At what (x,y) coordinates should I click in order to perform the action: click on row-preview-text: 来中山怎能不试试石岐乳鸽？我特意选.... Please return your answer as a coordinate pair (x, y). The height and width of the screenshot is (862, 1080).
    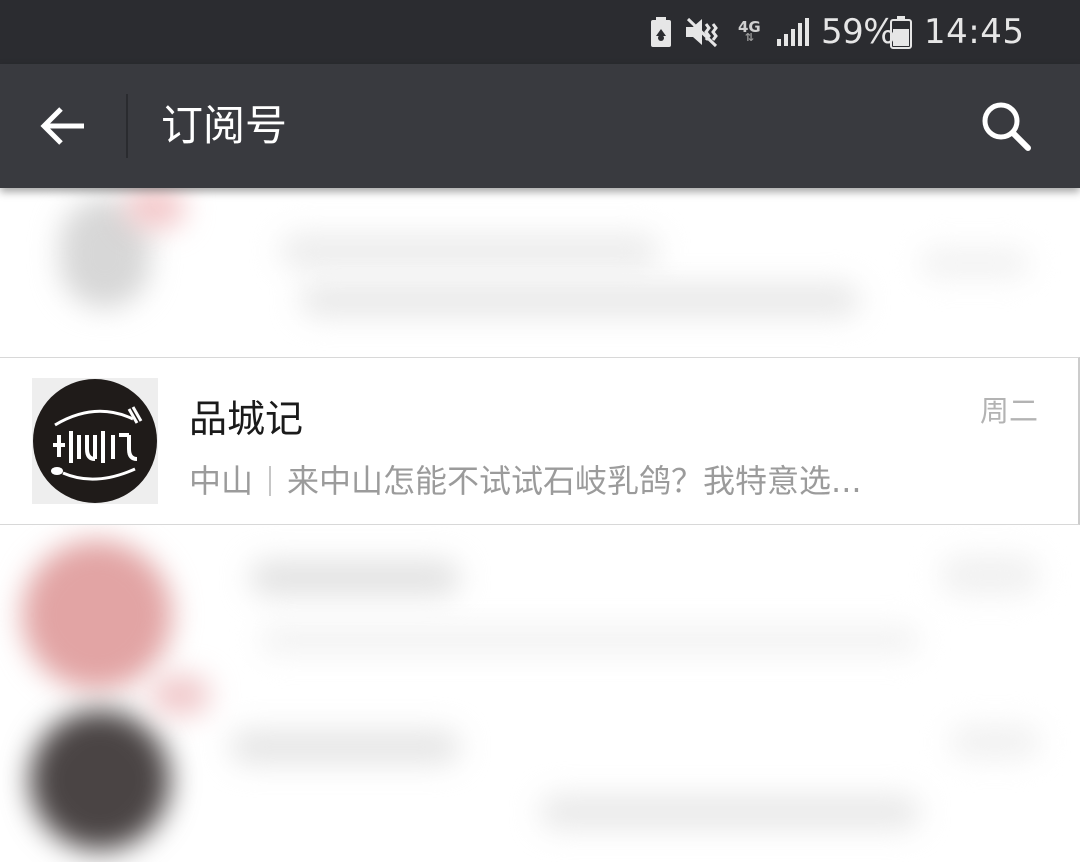
    Looking at the image, I should click on (574, 481).